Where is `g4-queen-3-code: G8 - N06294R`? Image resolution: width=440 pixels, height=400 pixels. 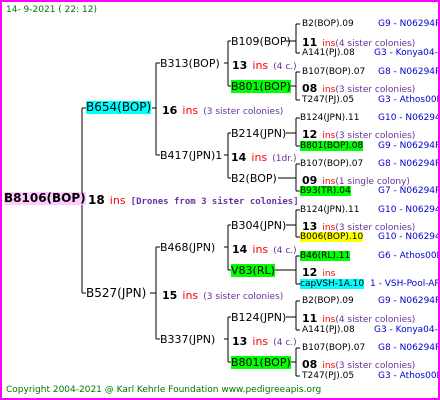
g4-queen-3-code: G8 - N06294R is located at coordinates (409, 72).